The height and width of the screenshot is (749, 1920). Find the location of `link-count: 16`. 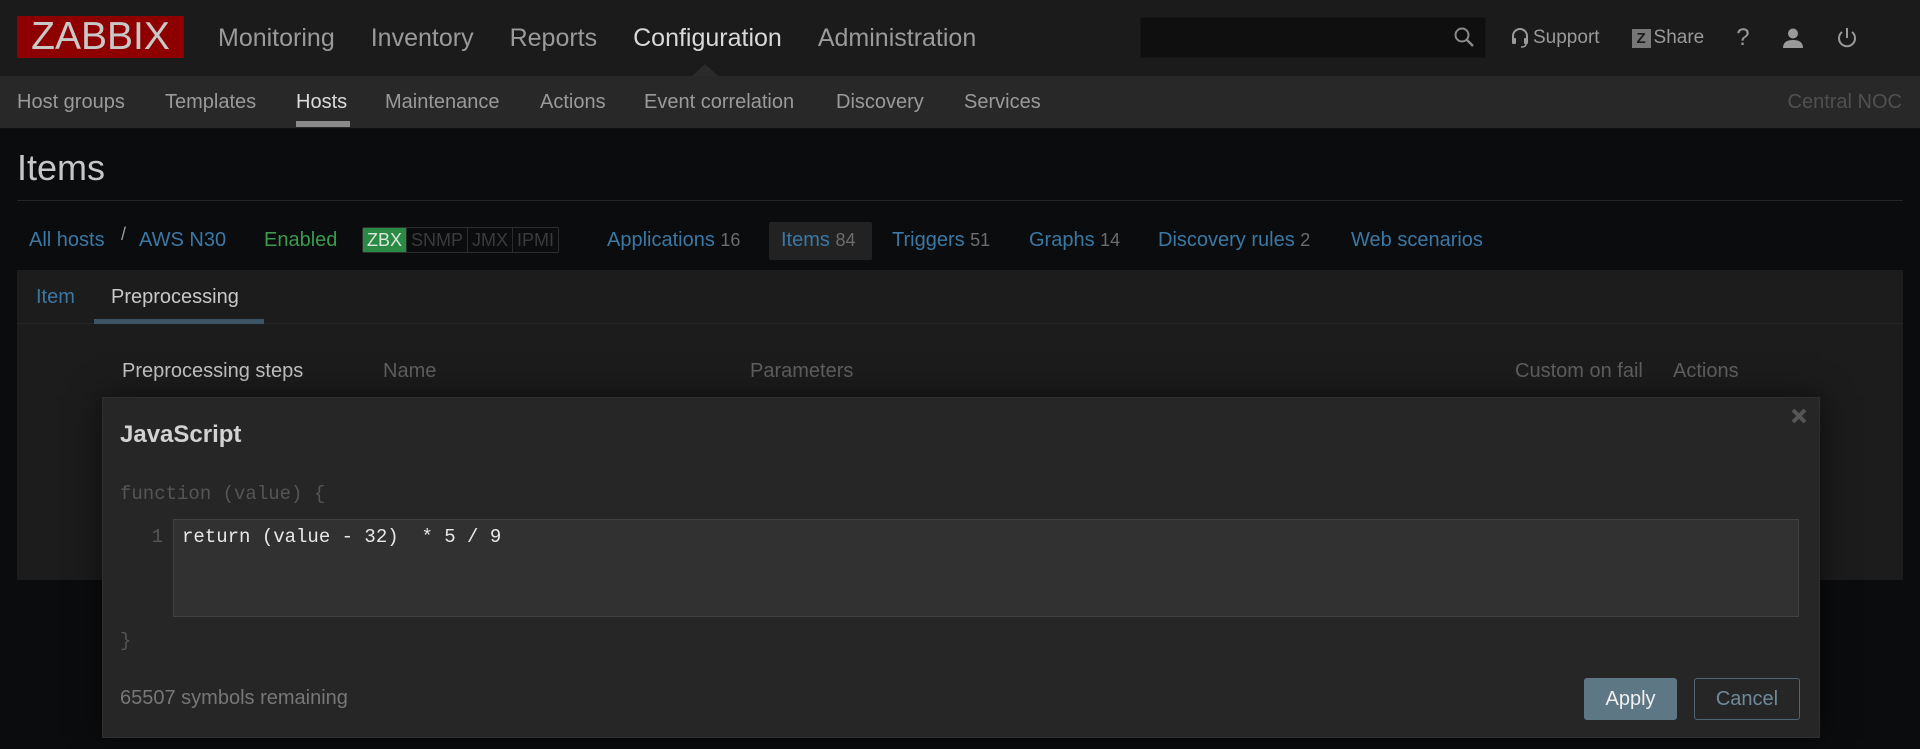

link-count: 16 is located at coordinates (730, 240).